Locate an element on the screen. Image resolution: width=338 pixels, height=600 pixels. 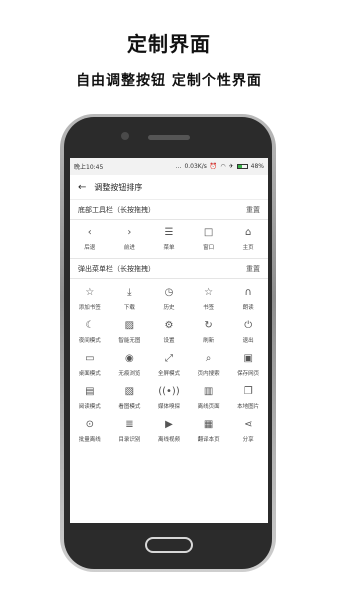
toolbar-item-button: □ 窗口 is located at coordinates (209, 239).